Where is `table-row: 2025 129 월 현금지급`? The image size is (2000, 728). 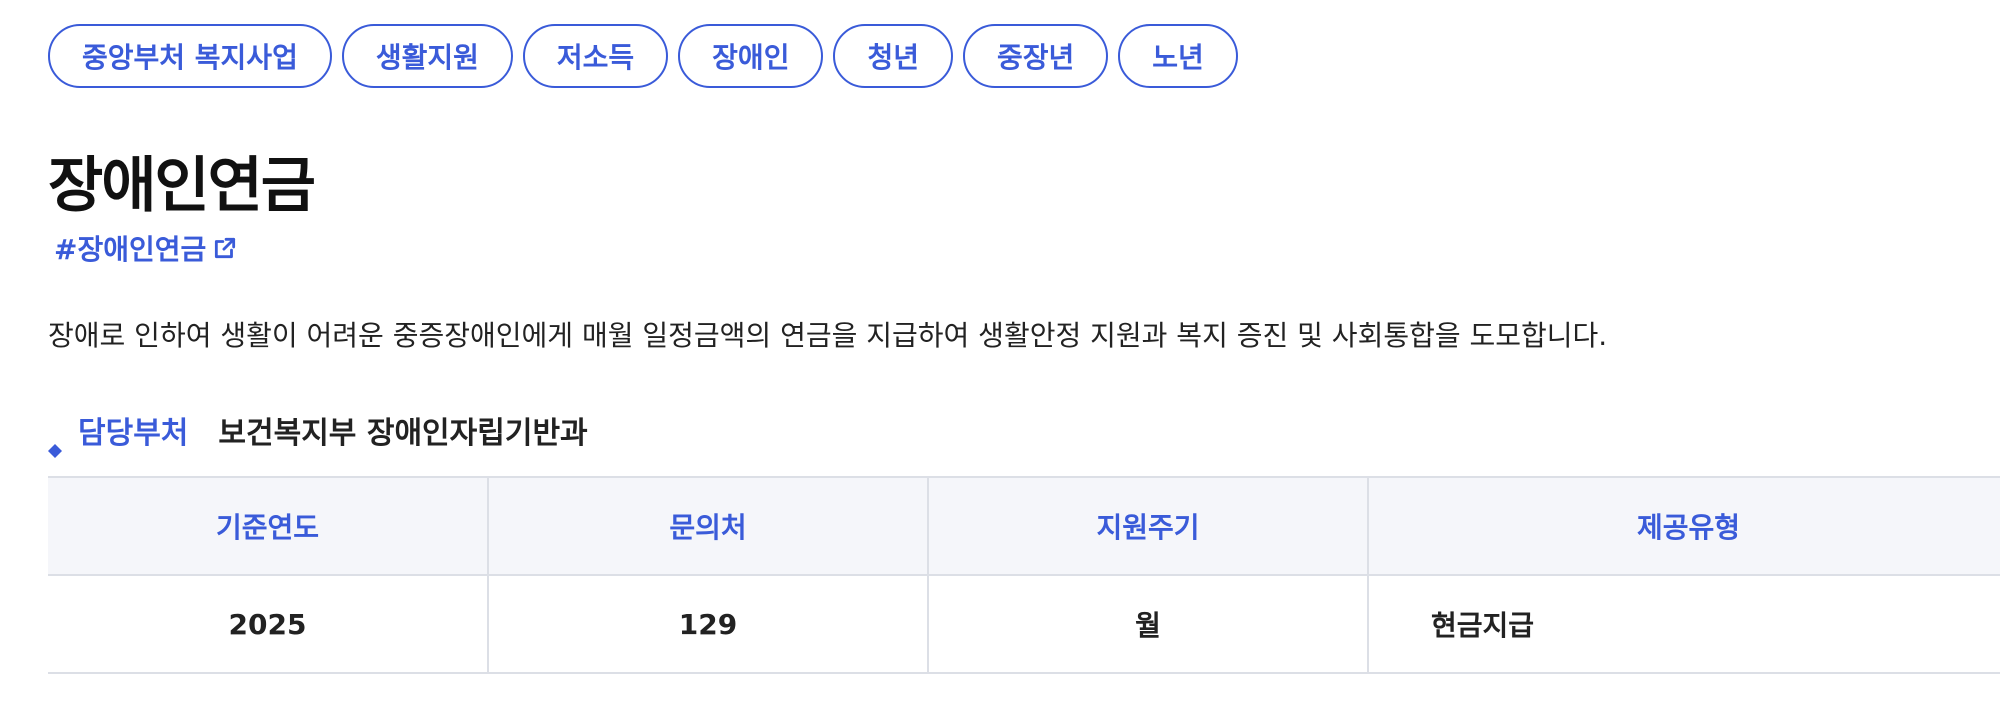 table-row: 2025 129 월 현금지급 is located at coordinates (1024, 624).